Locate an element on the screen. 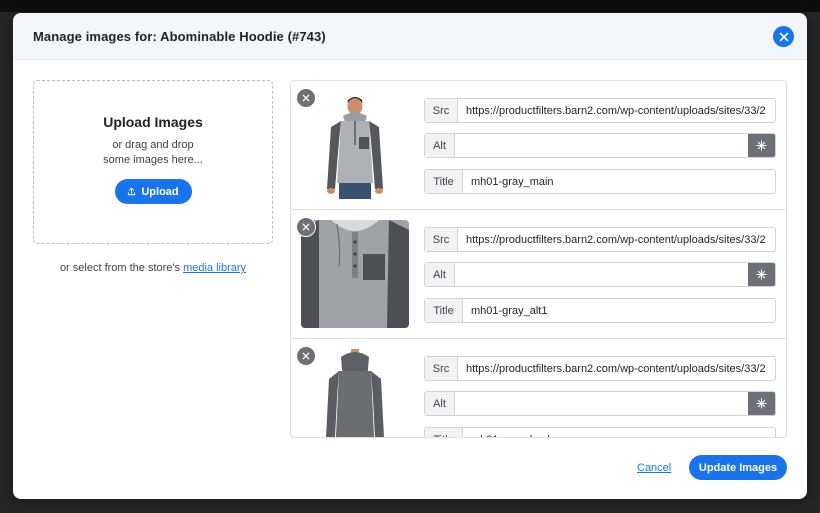 Image resolution: width=820 pixels, height=513 pixels. media-library-link: media library is located at coordinates (214, 268).